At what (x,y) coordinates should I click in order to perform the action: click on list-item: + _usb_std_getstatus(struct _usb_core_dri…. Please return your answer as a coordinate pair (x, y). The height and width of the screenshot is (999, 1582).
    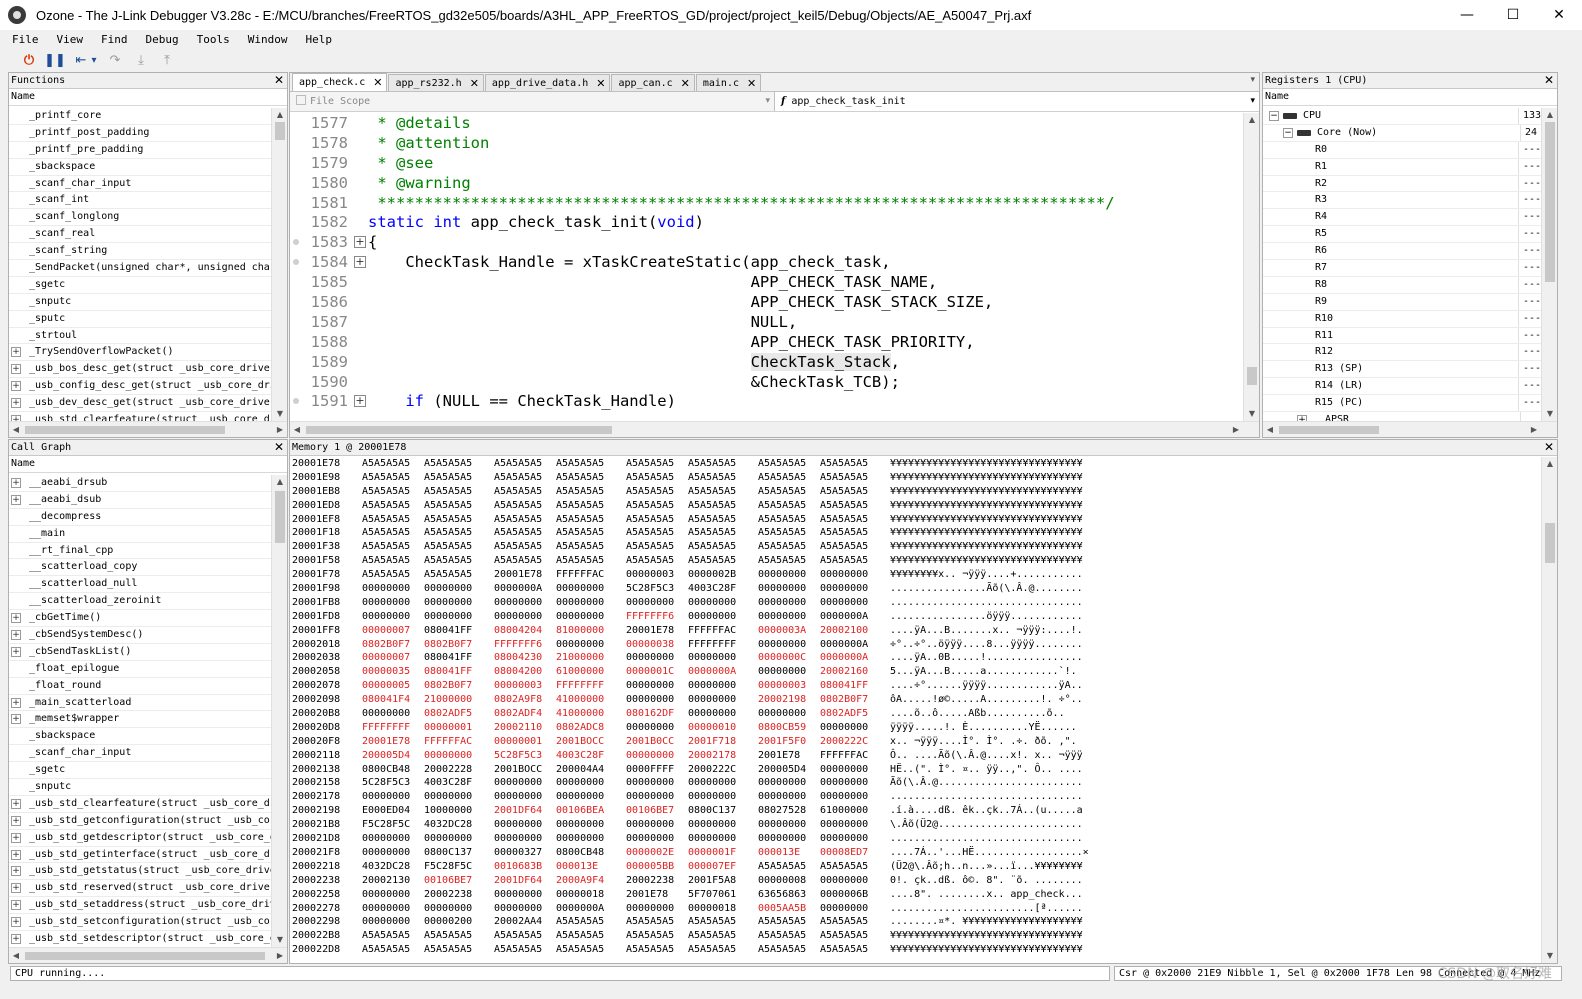
    Looking at the image, I should click on (140, 872).